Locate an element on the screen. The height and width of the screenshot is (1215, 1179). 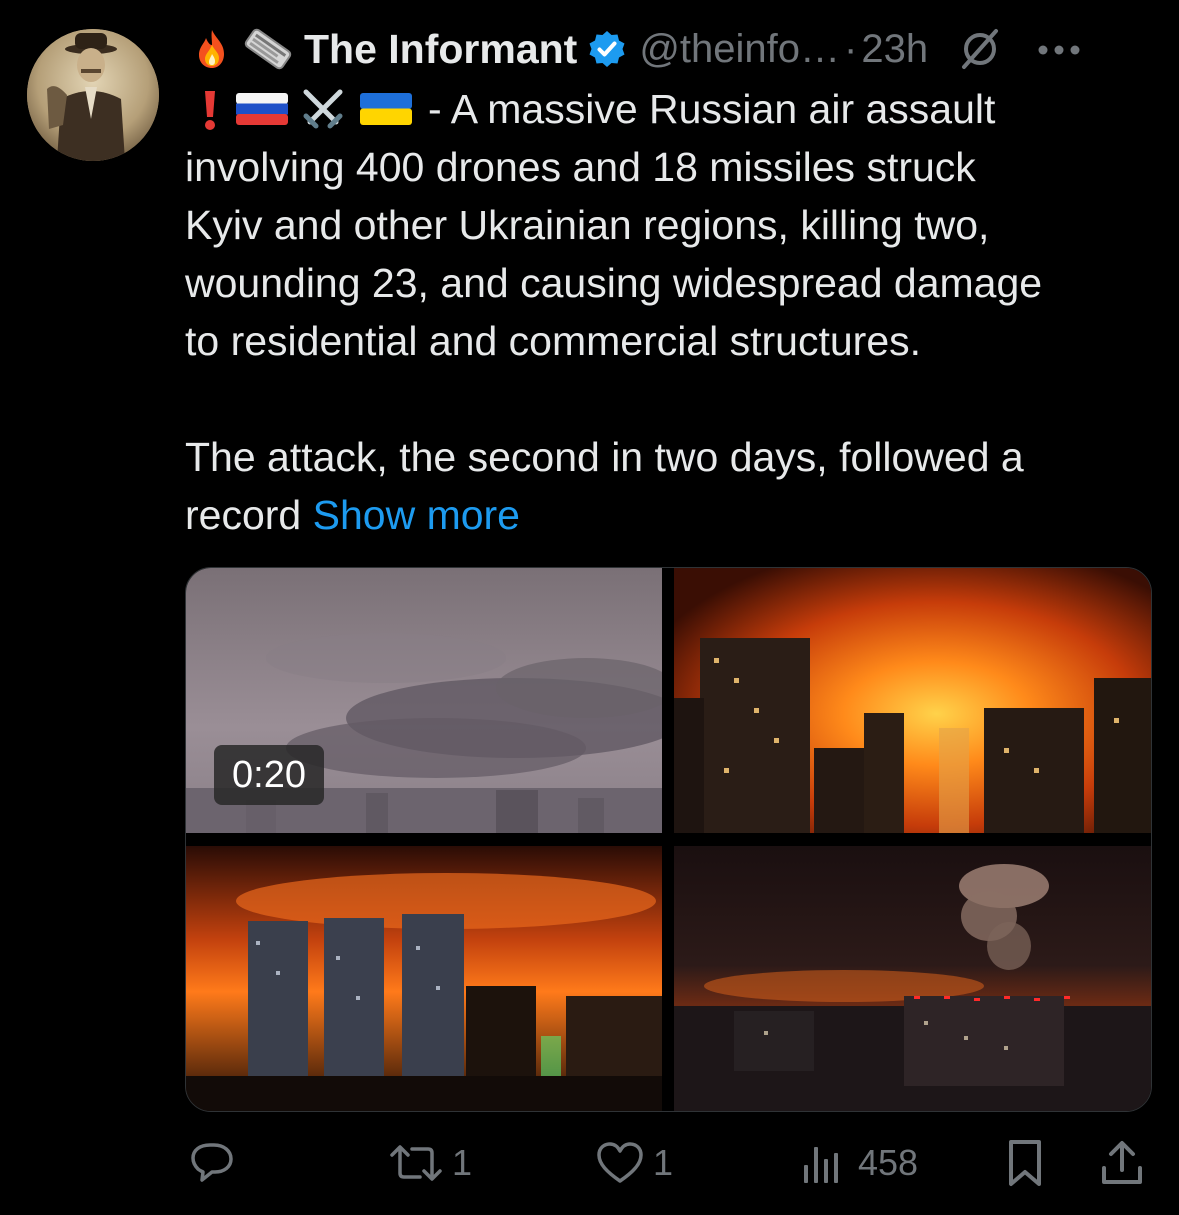
media-photo-city-fire is located at coordinates (912, 700).